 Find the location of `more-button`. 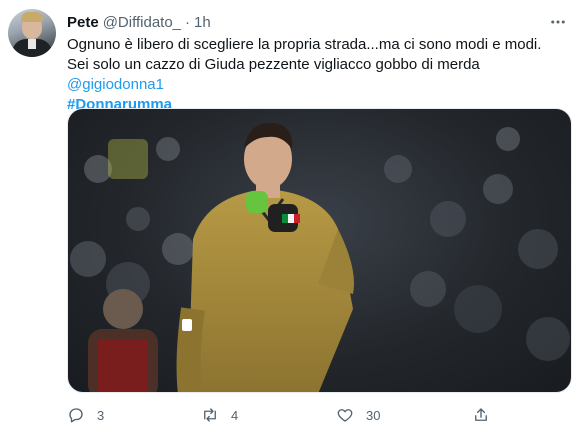

more-button is located at coordinates (558, 22).